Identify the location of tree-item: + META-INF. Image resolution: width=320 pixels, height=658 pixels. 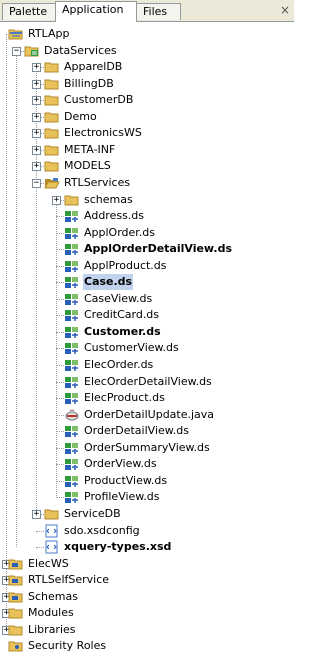
(145, 150).